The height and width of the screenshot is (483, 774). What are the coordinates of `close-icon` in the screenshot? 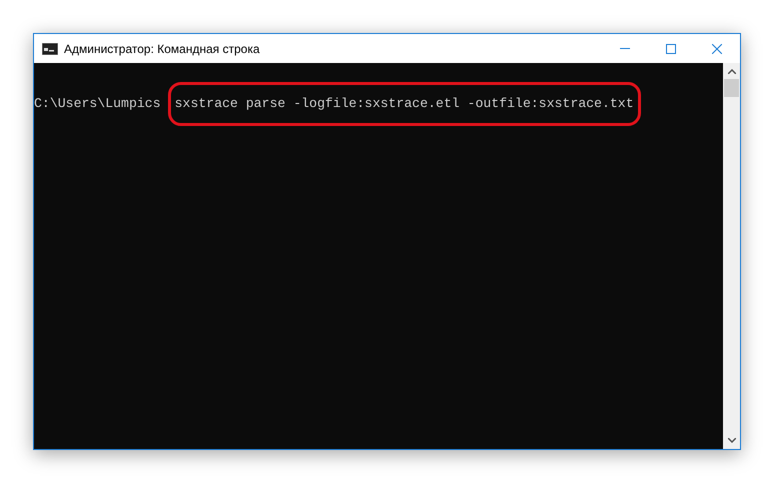 It's located at (717, 49).